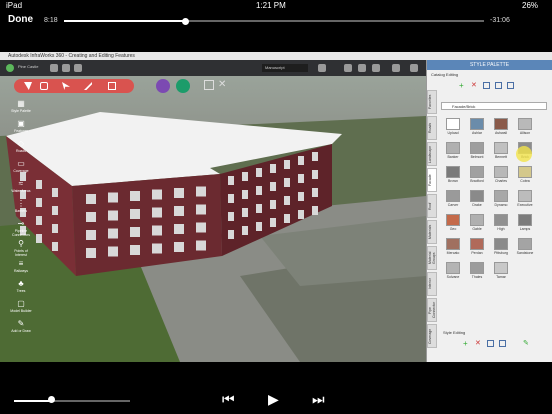  Describe the element at coordinates (525, 126) in the screenshot. I see `style-item: Allison` at that location.